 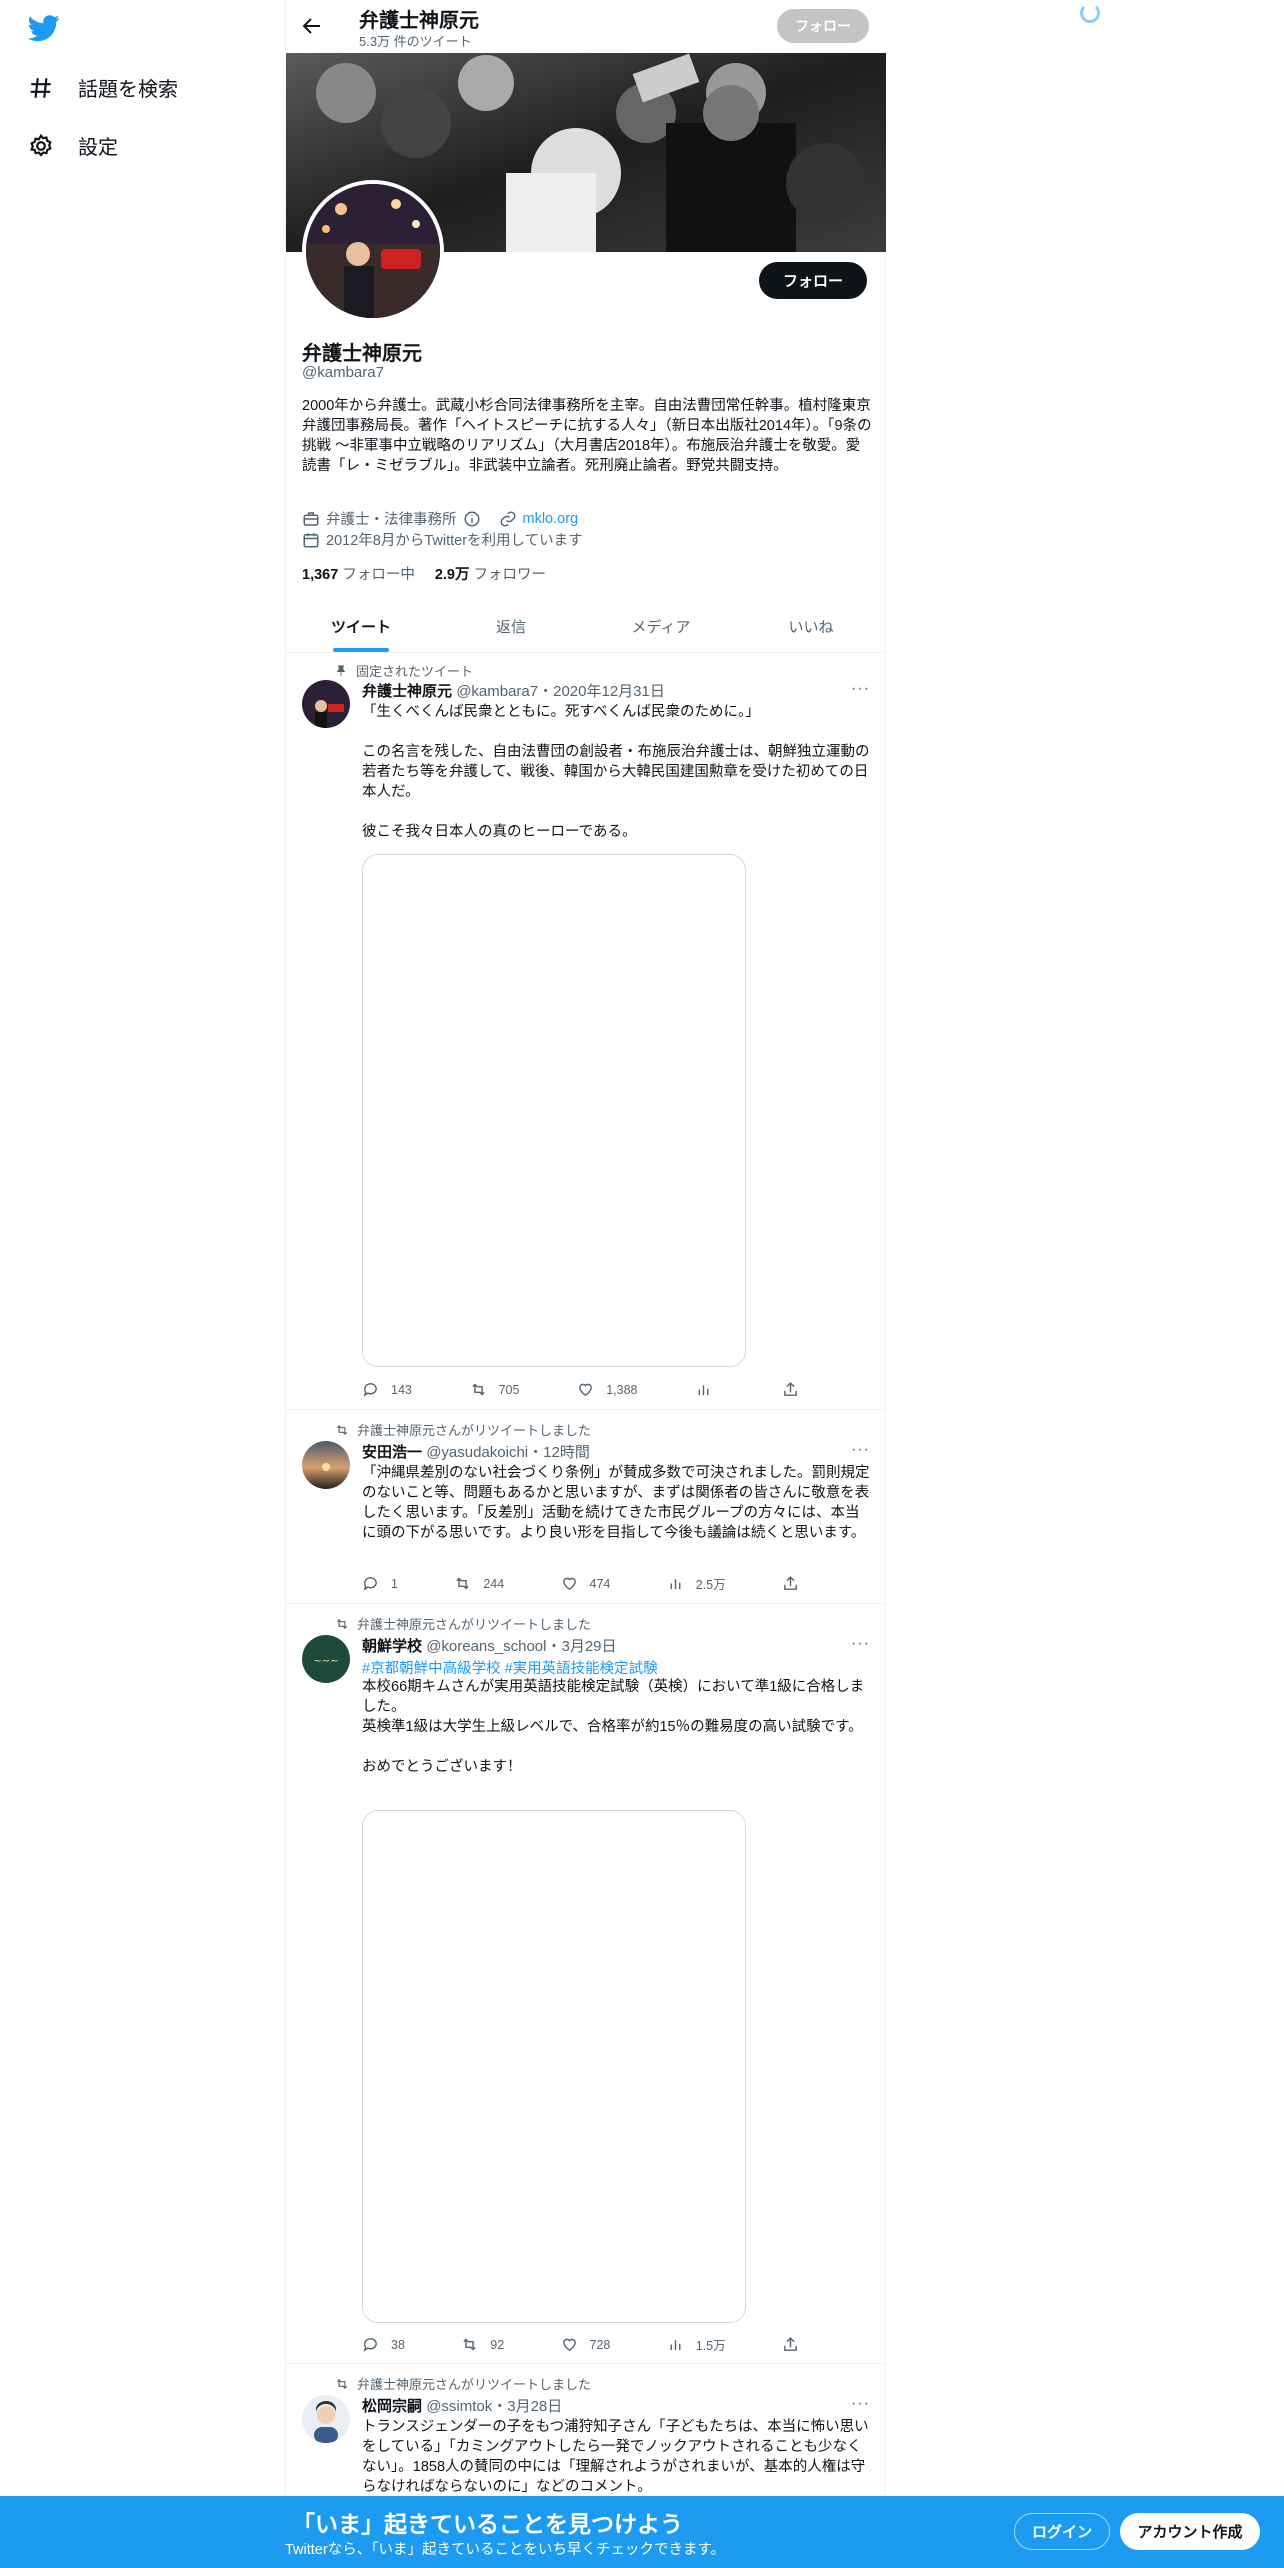 I want to click on tweet-author-meta: @koreans_school・3月29日, so click(x=521, y=1646).